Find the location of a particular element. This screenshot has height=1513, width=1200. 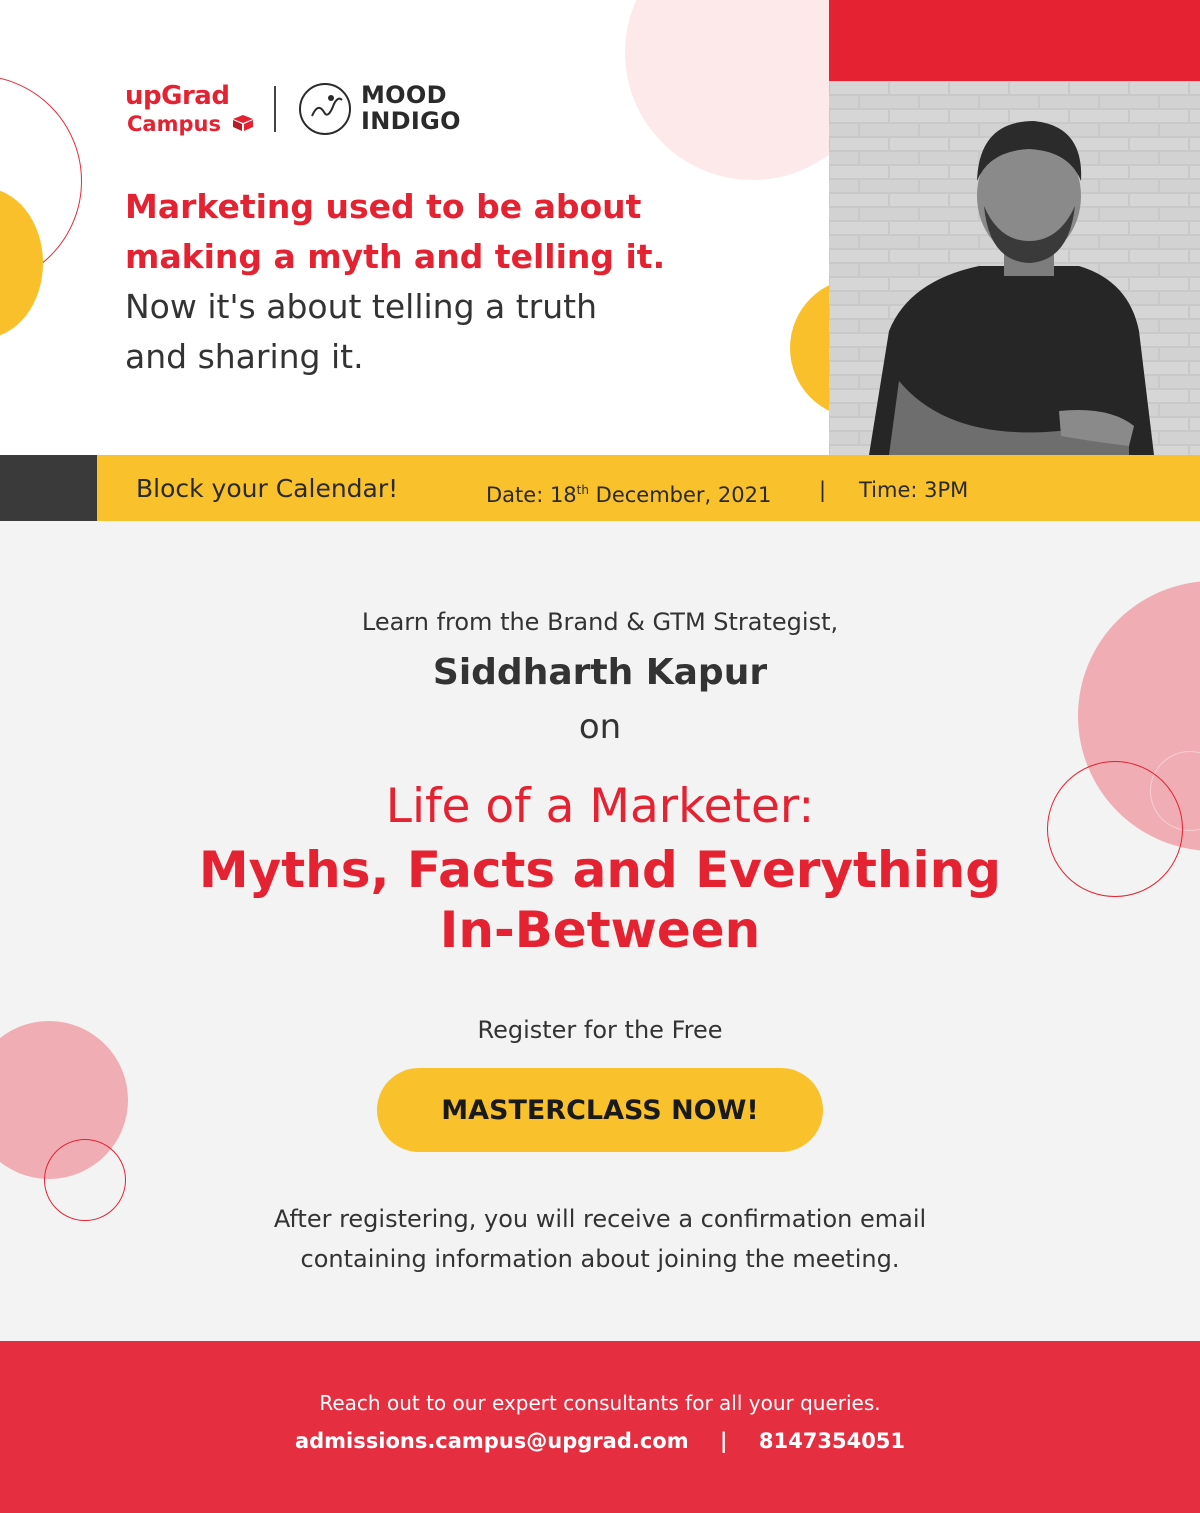

contact-phone-link: 8147354051 is located at coordinates (832, 1441).